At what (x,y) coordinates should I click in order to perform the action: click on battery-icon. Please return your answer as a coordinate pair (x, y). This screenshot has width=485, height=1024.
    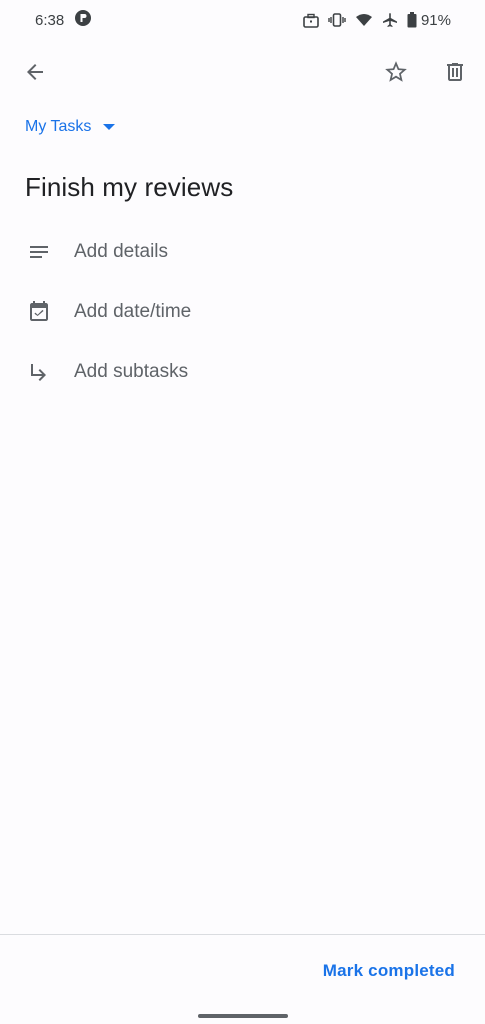
    Looking at the image, I should click on (412, 20).